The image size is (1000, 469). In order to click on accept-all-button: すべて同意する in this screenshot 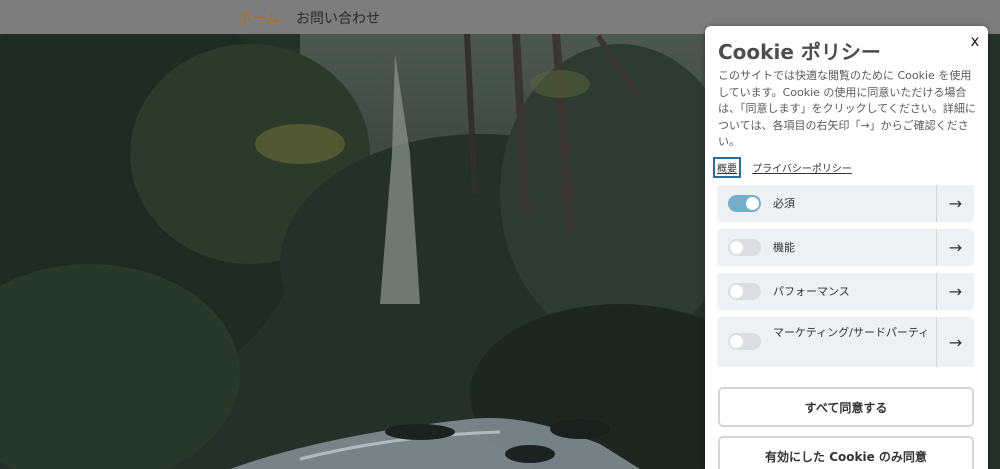, I will do `click(846, 407)`.